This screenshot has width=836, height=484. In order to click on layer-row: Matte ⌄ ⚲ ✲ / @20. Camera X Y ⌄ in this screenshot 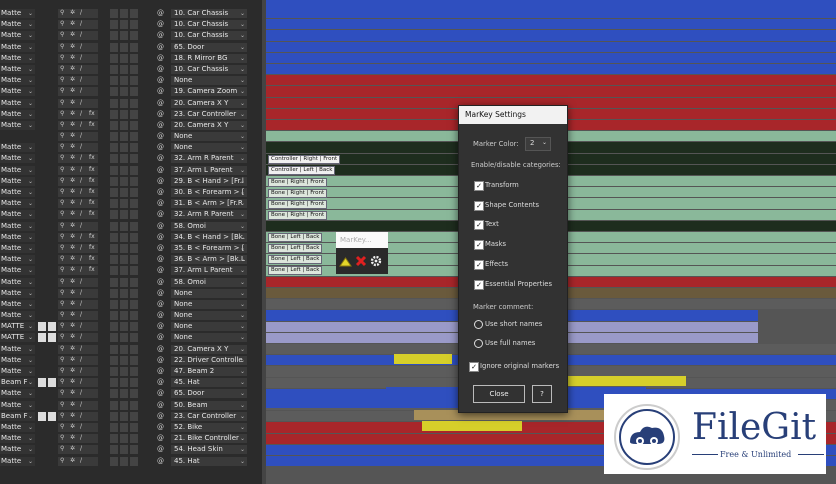, I will do `click(131, 349)`.